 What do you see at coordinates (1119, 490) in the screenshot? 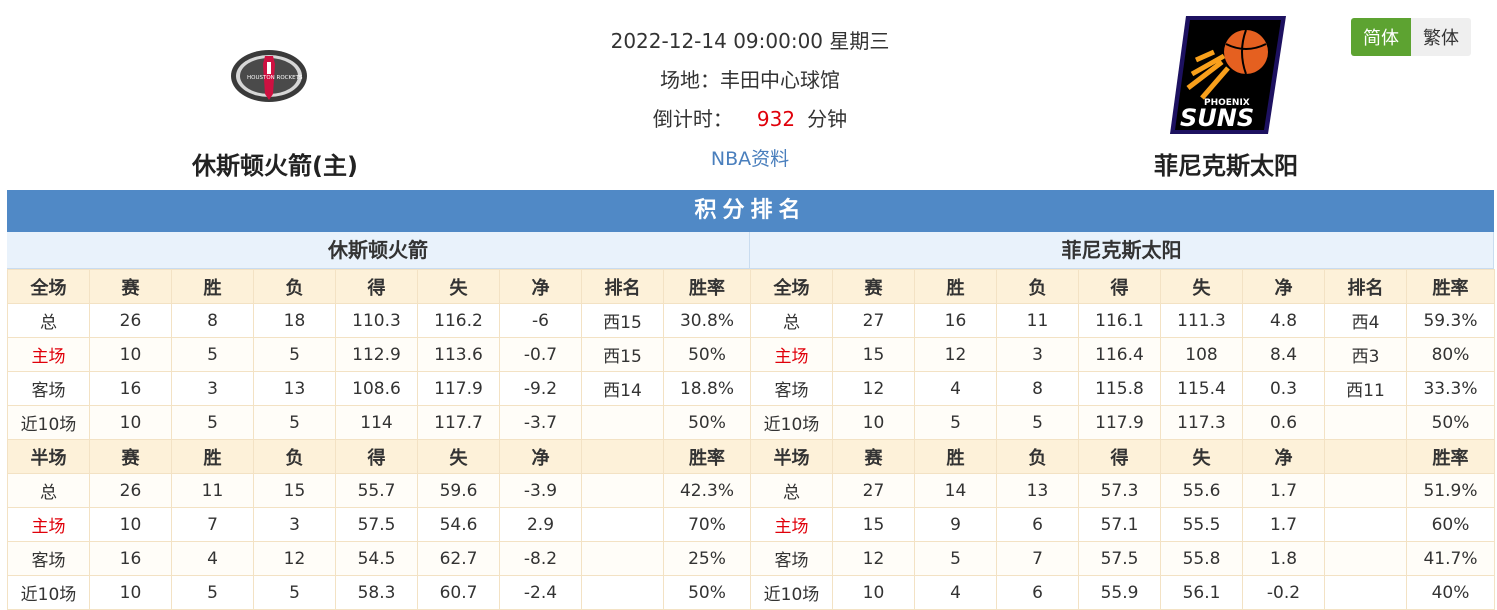
I see `away-table-cell: 57.3` at bounding box center [1119, 490].